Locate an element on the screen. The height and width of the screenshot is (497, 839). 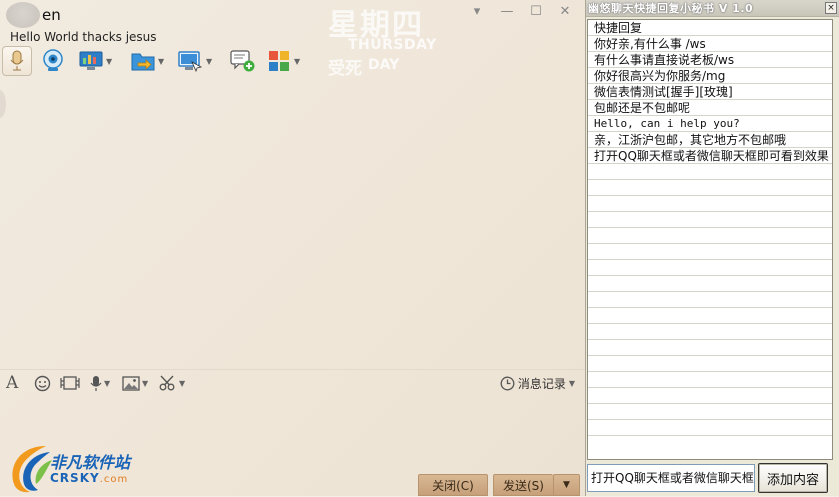
send-options-button: ▼ is located at coordinates (566, 485).